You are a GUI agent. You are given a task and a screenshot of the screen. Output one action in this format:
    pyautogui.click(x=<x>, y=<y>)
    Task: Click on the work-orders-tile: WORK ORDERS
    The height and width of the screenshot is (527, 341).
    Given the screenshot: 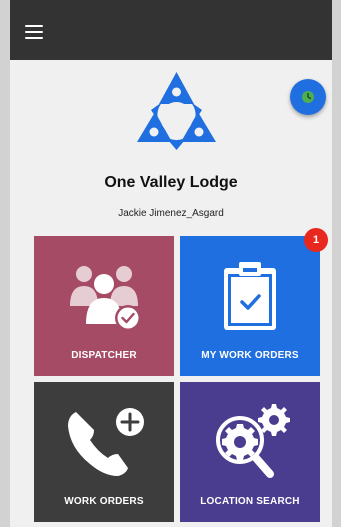 What is the action you would take?
    pyautogui.click(x=104, y=452)
    